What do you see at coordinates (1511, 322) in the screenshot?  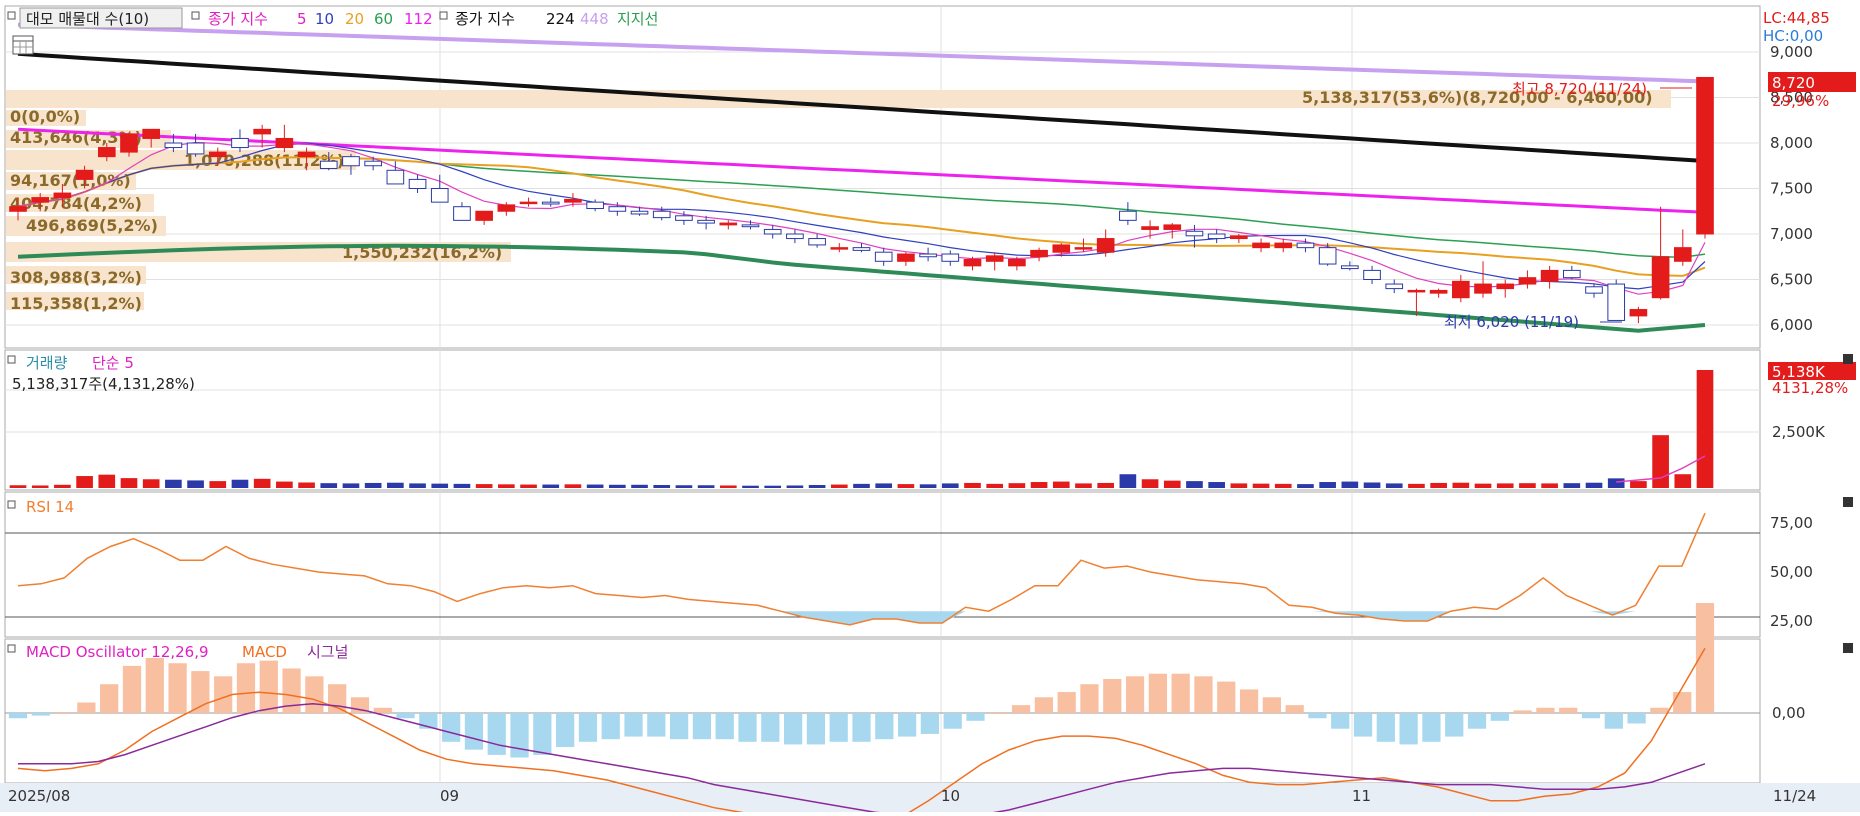 I see `low-annotation: 최저 6,020 (11/19)` at bounding box center [1511, 322].